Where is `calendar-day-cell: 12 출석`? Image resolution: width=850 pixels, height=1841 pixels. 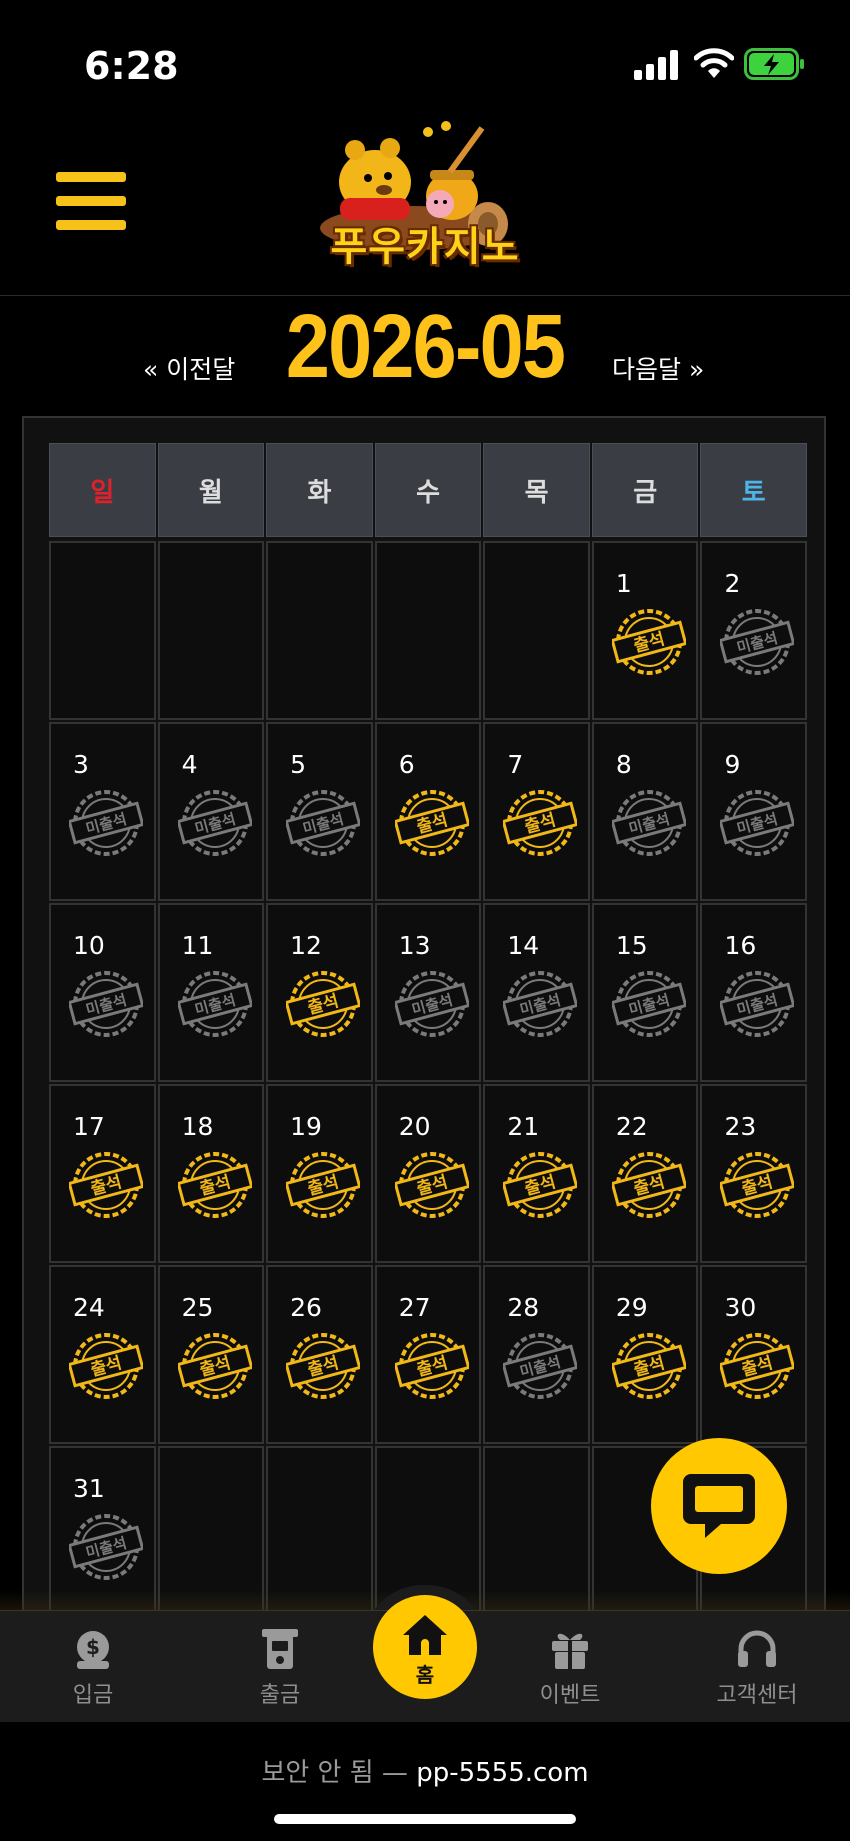
calendar-day-cell: 12 출석 is located at coordinates (319, 992).